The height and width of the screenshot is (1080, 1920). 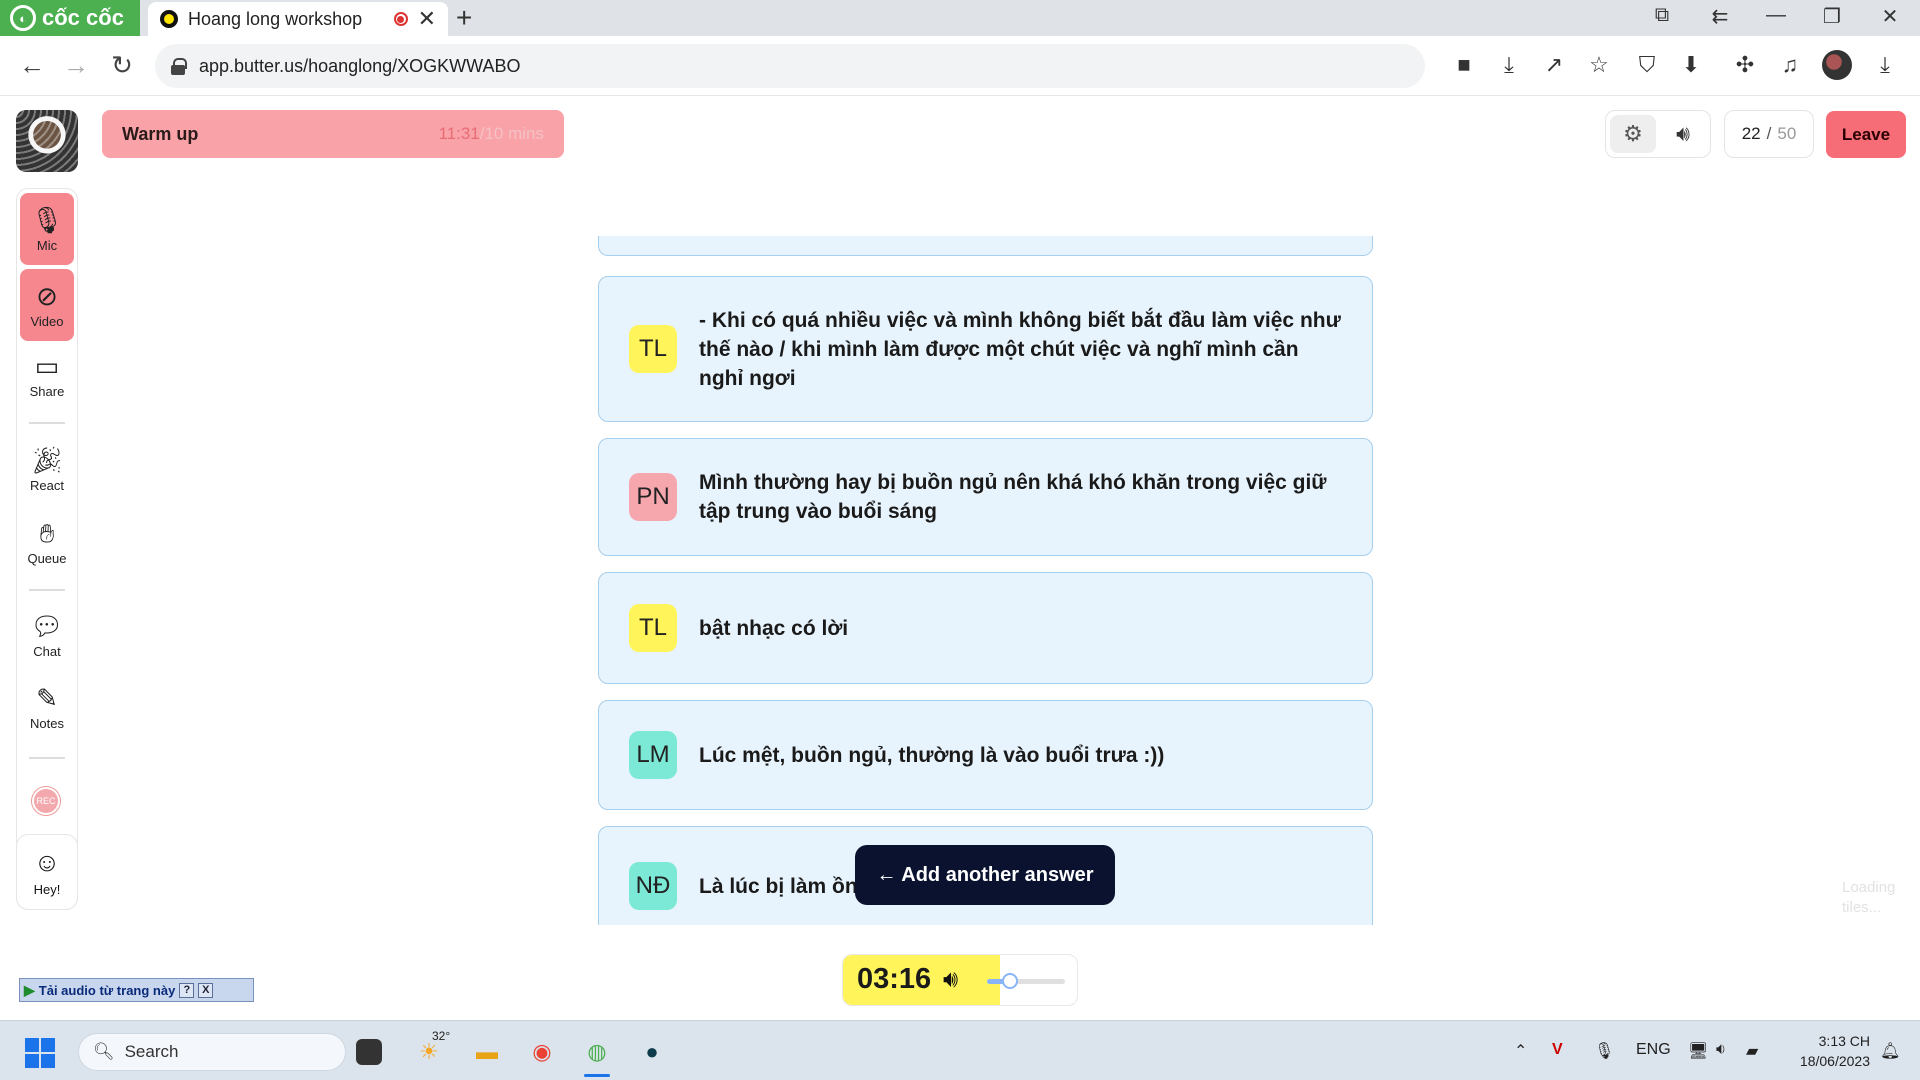 What do you see at coordinates (1604, 1051) in the screenshot?
I see `microphone-tray-icon: 🎙︎` at bounding box center [1604, 1051].